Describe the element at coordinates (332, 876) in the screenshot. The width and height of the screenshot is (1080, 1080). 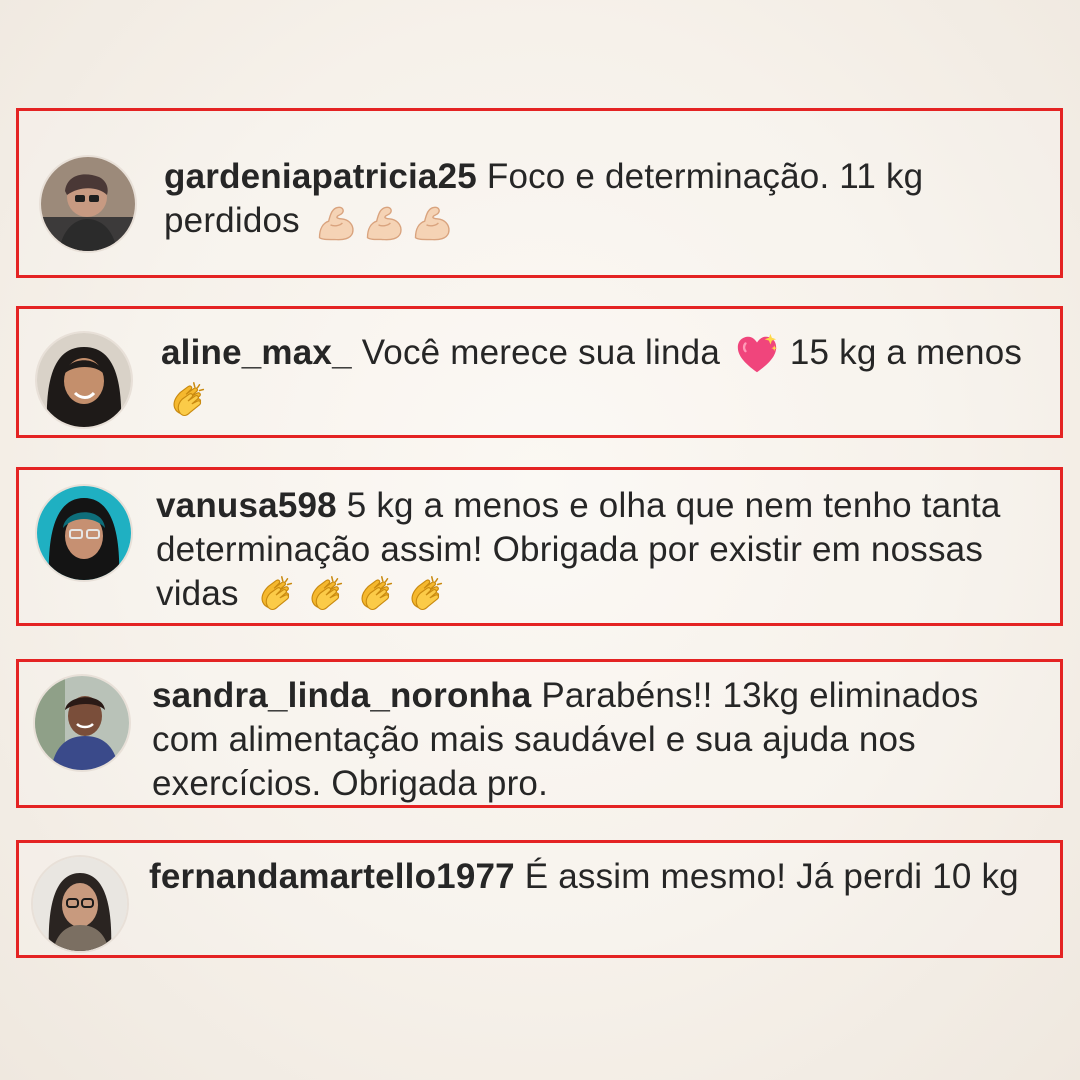
I see `comment-username: fernandamartello1977` at that location.